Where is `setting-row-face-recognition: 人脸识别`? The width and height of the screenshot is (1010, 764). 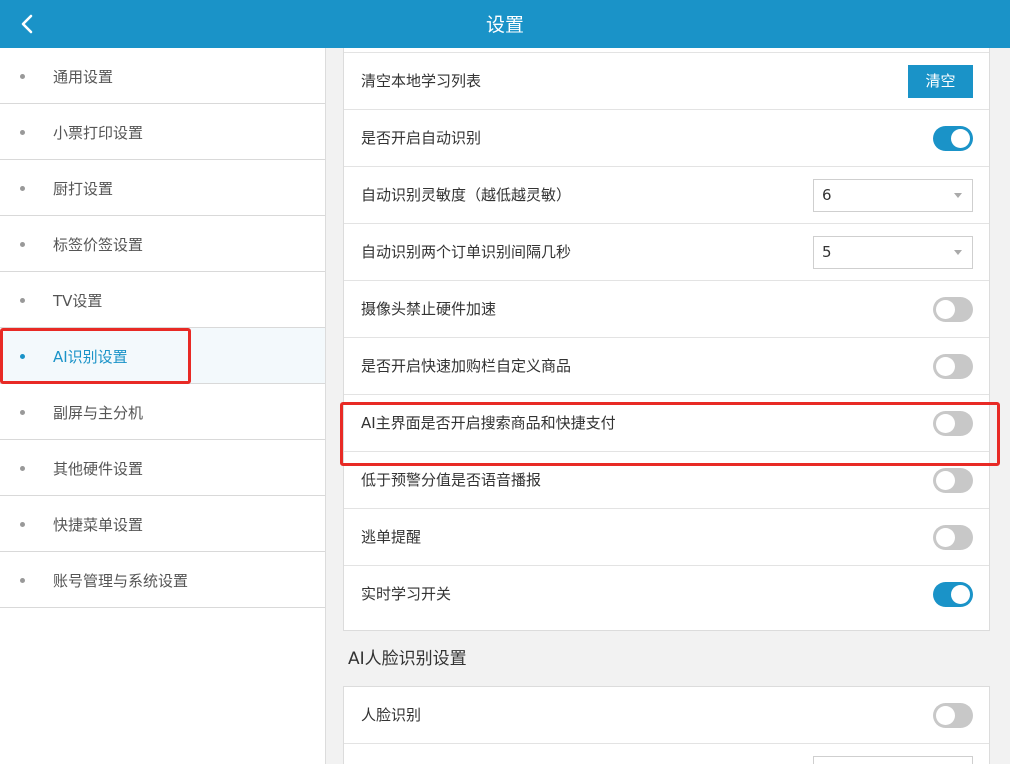
setting-row-face-recognition: 人脸识别 is located at coordinates (666, 715).